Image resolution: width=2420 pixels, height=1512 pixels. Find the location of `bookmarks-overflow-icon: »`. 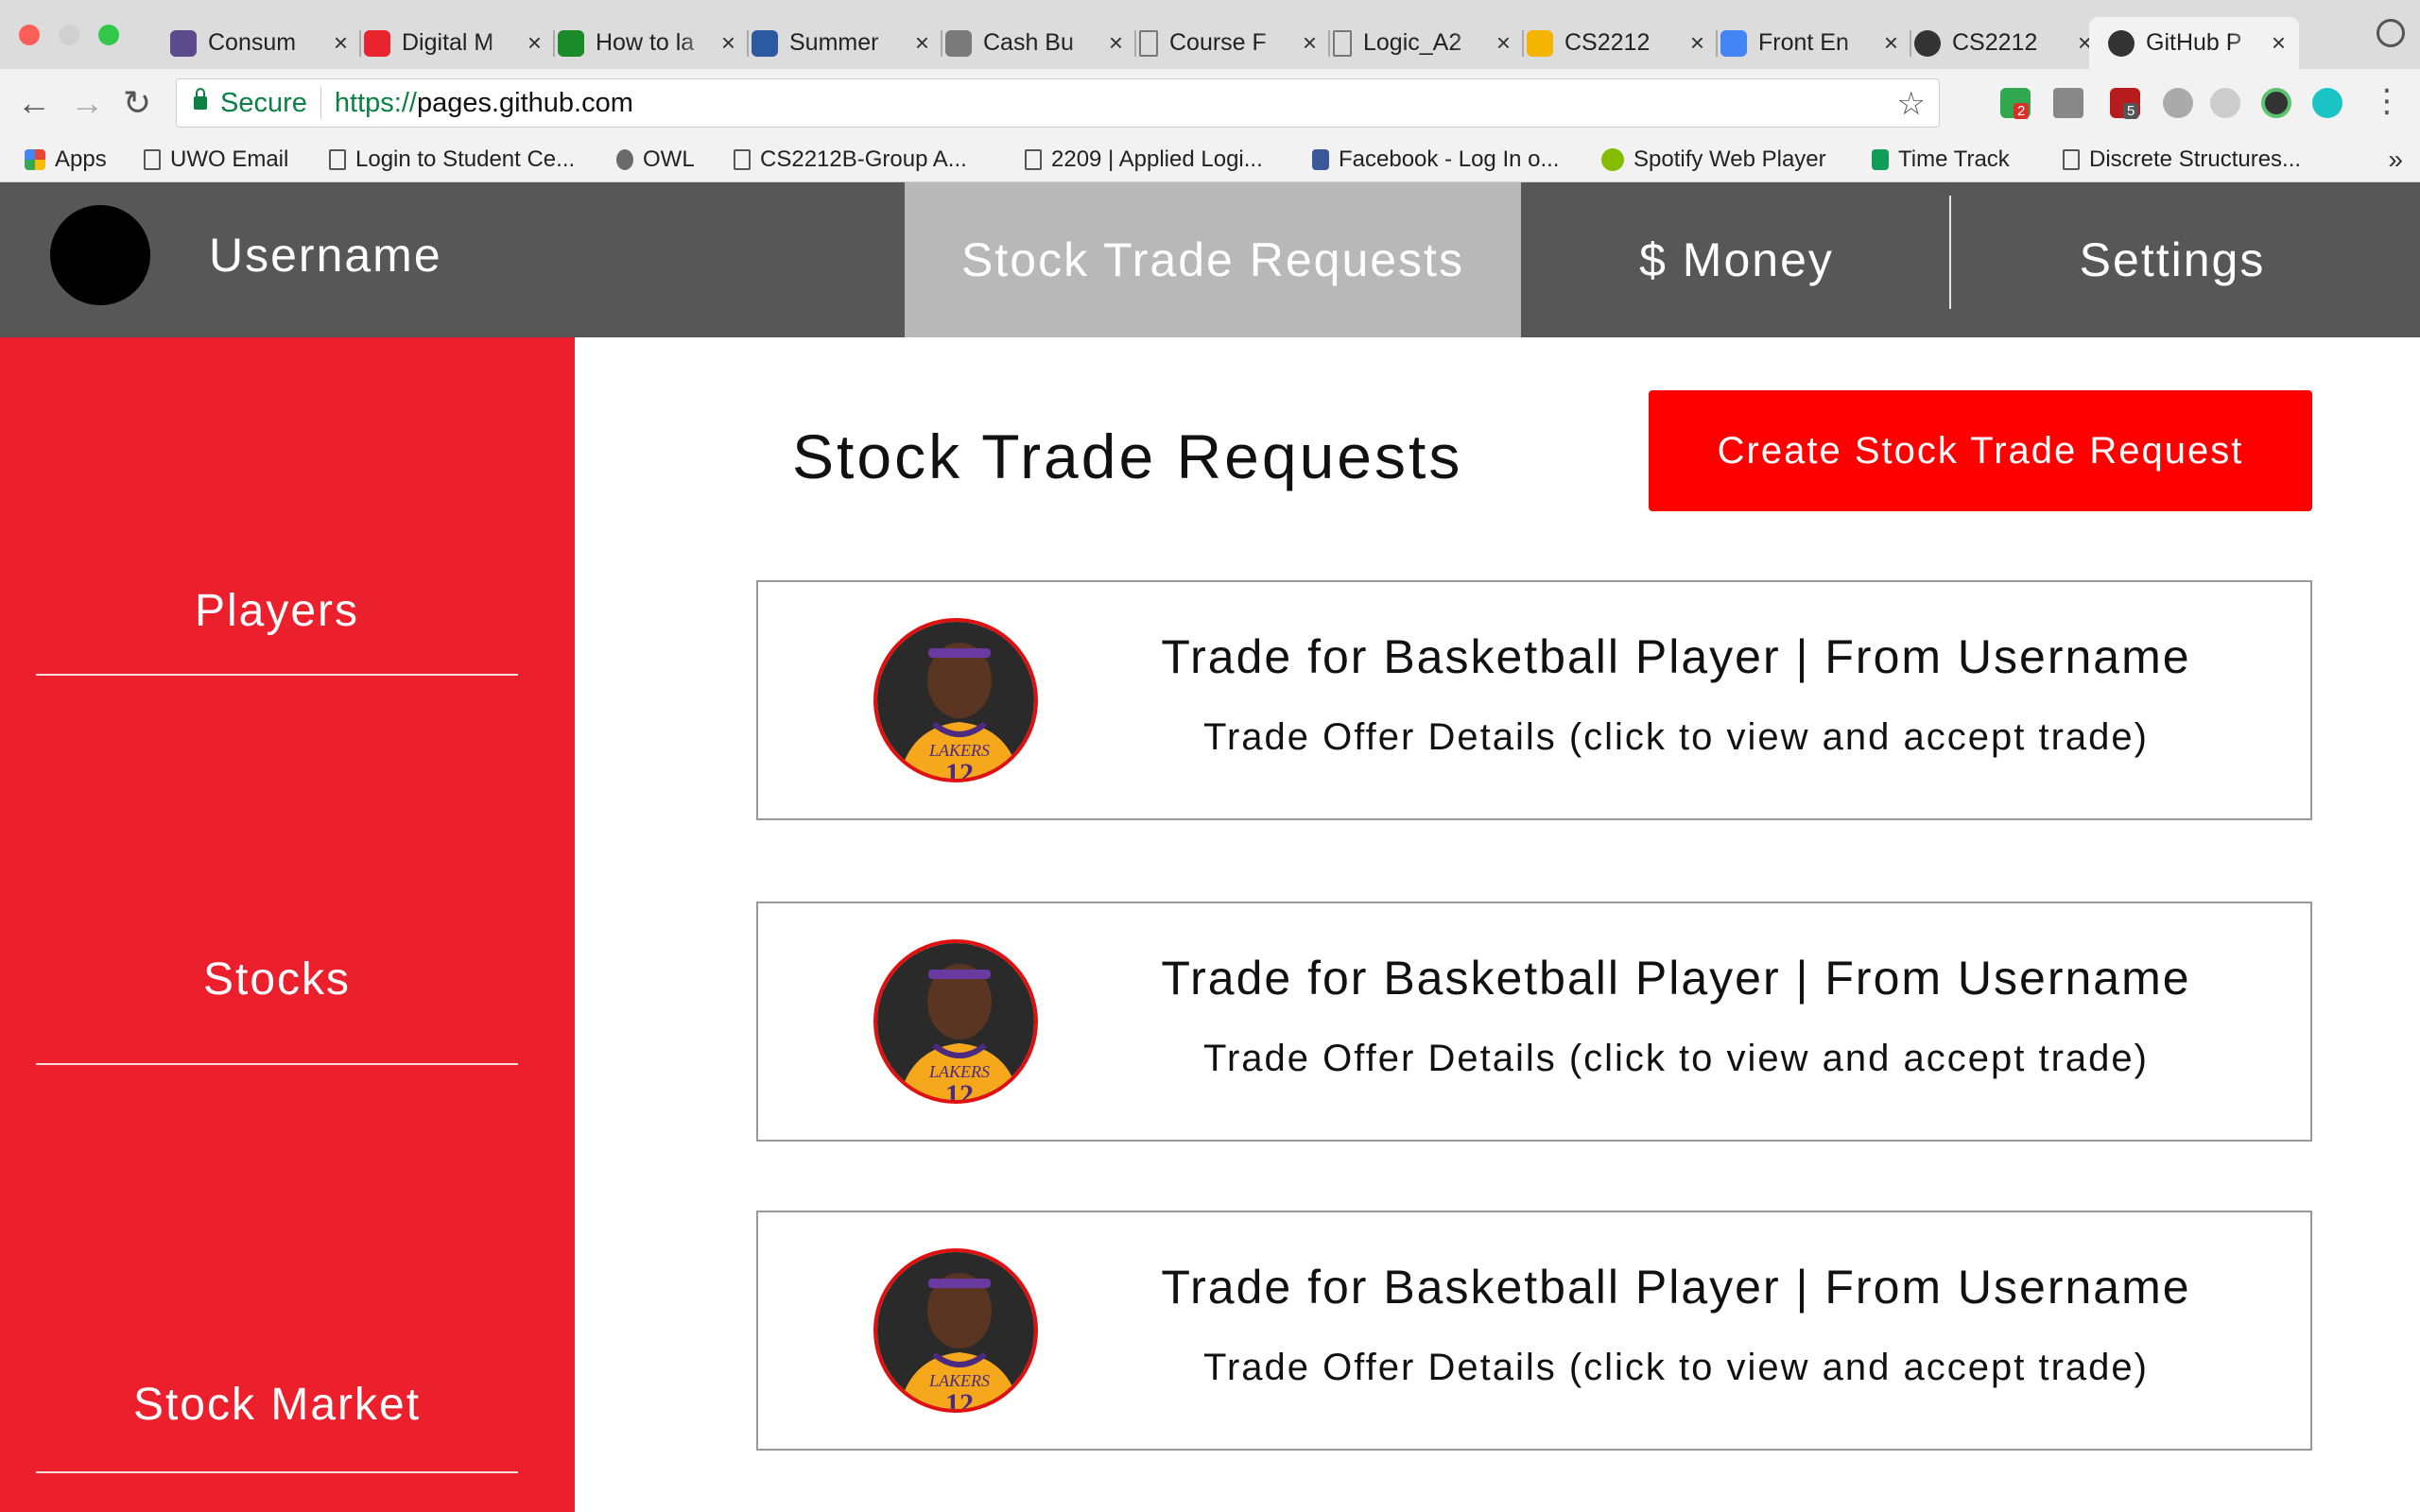

bookmarks-overflow-icon: » is located at coordinates (2395, 160).